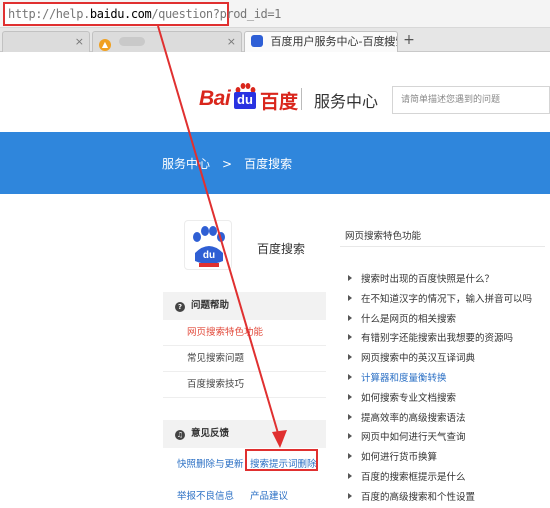  What do you see at coordinates (281, 460) in the screenshot?
I see `annotation-highlight-box` at bounding box center [281, 460].